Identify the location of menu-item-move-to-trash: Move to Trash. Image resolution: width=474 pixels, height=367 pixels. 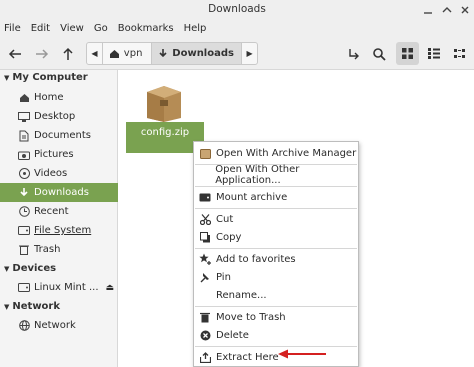
(276, 317).